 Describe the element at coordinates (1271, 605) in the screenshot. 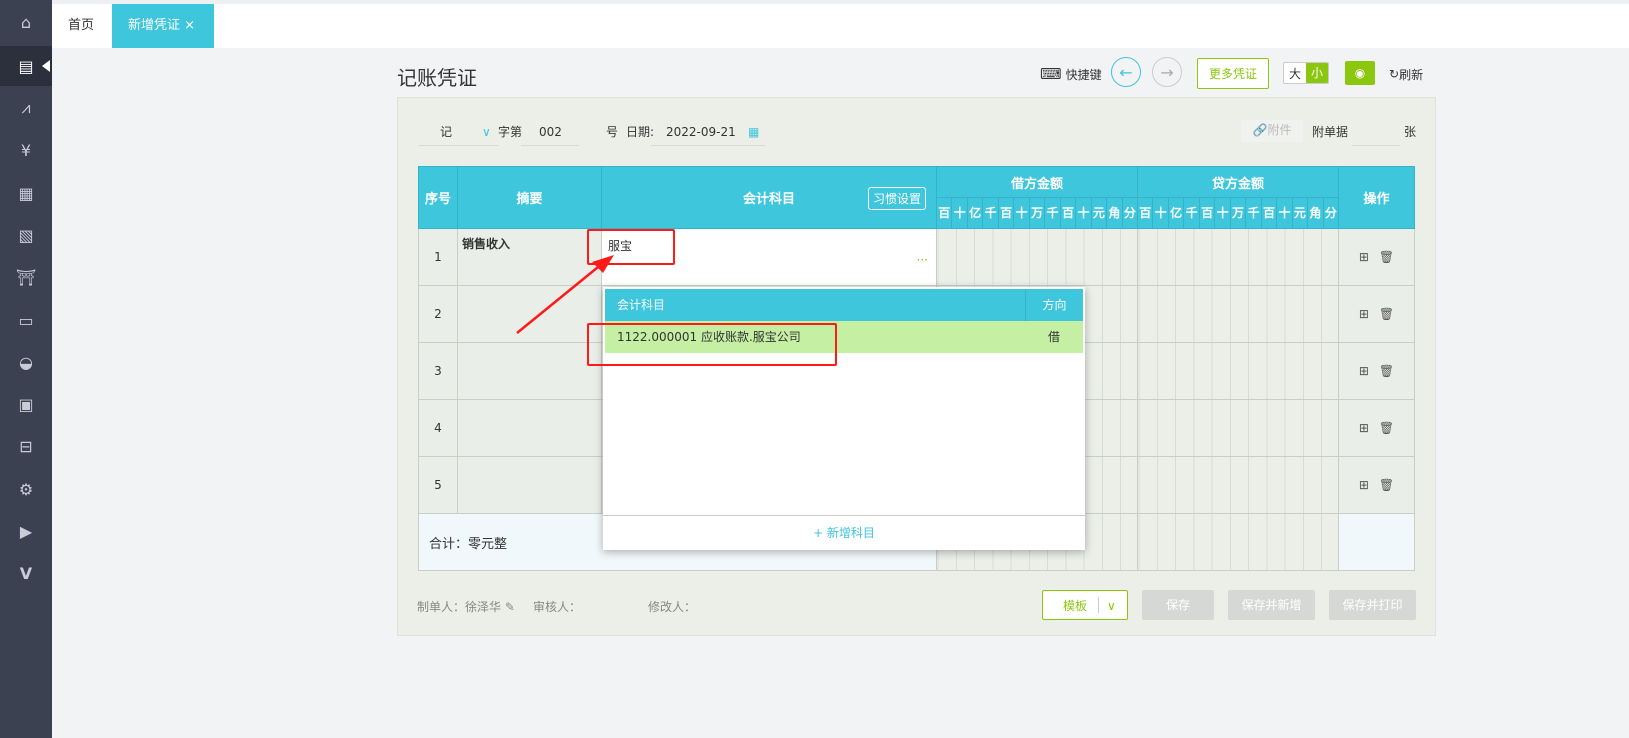

I see `save-new-button: 保存并新增` at that location.